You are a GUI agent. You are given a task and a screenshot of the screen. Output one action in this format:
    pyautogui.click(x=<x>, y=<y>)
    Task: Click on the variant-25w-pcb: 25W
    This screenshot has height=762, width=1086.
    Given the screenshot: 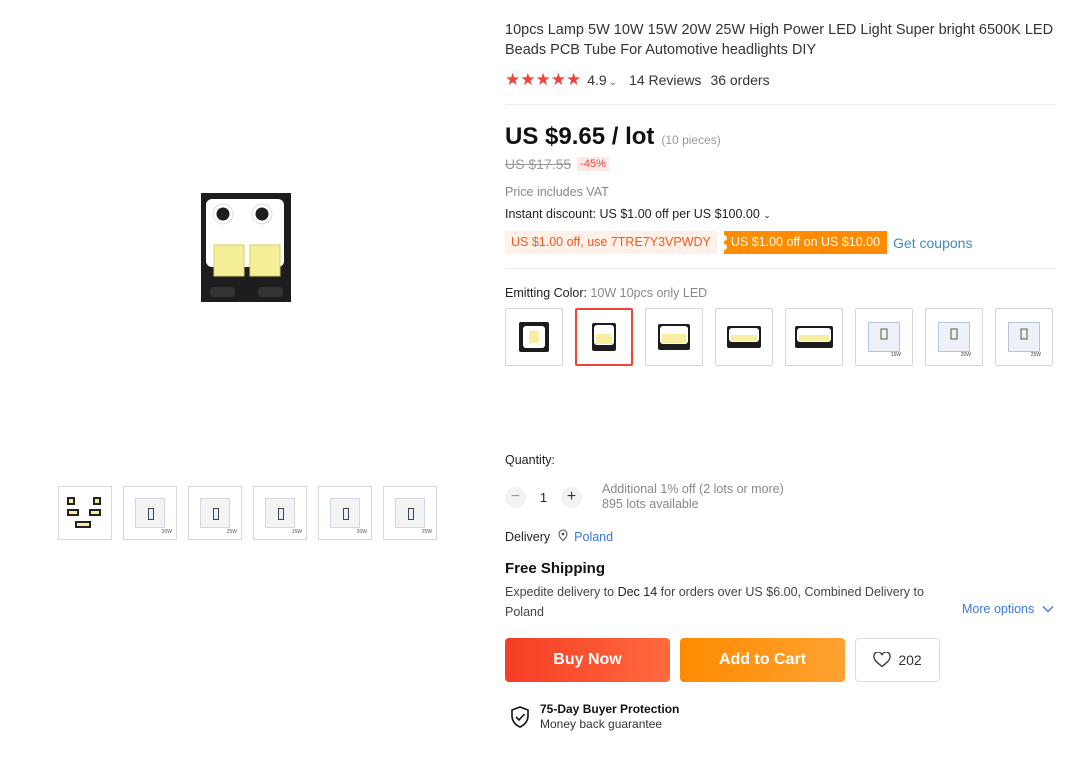 What is the action you would take?
    pyautogui.click(x=1024, y=337)
    